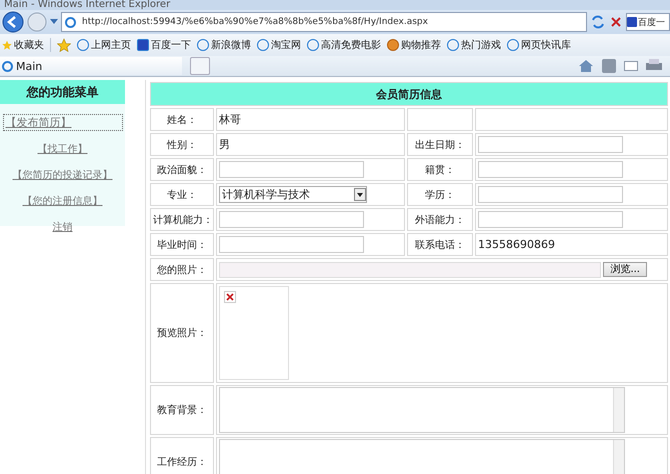 The height and width of the screenshot is (474, 670). What do you see at coordinates (182, 120) in the screenshot?
I see `field-label: 姓名：` at bounding box center [182, 120].